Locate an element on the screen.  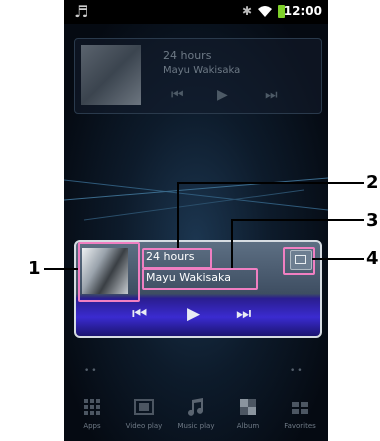
artist-name: Mayu Wakisaka is located at coordinates (188, 277).